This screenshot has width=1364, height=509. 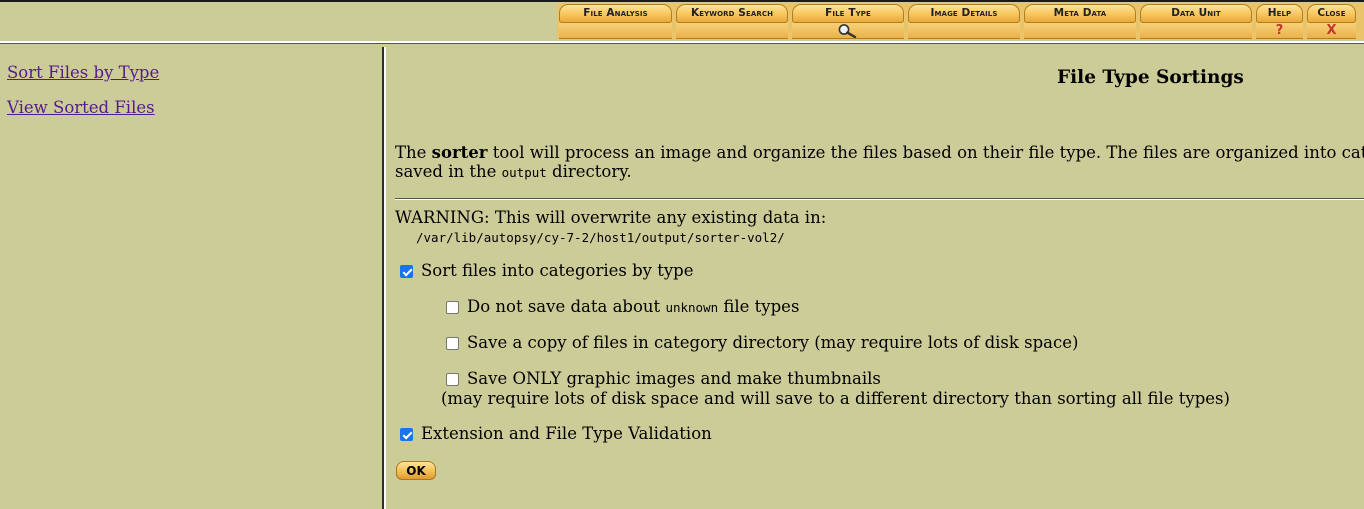 What do you see at coordinates (452, 379) in the screenshot?
I see `images-only-checkbox` at bounding box center [452, 379].